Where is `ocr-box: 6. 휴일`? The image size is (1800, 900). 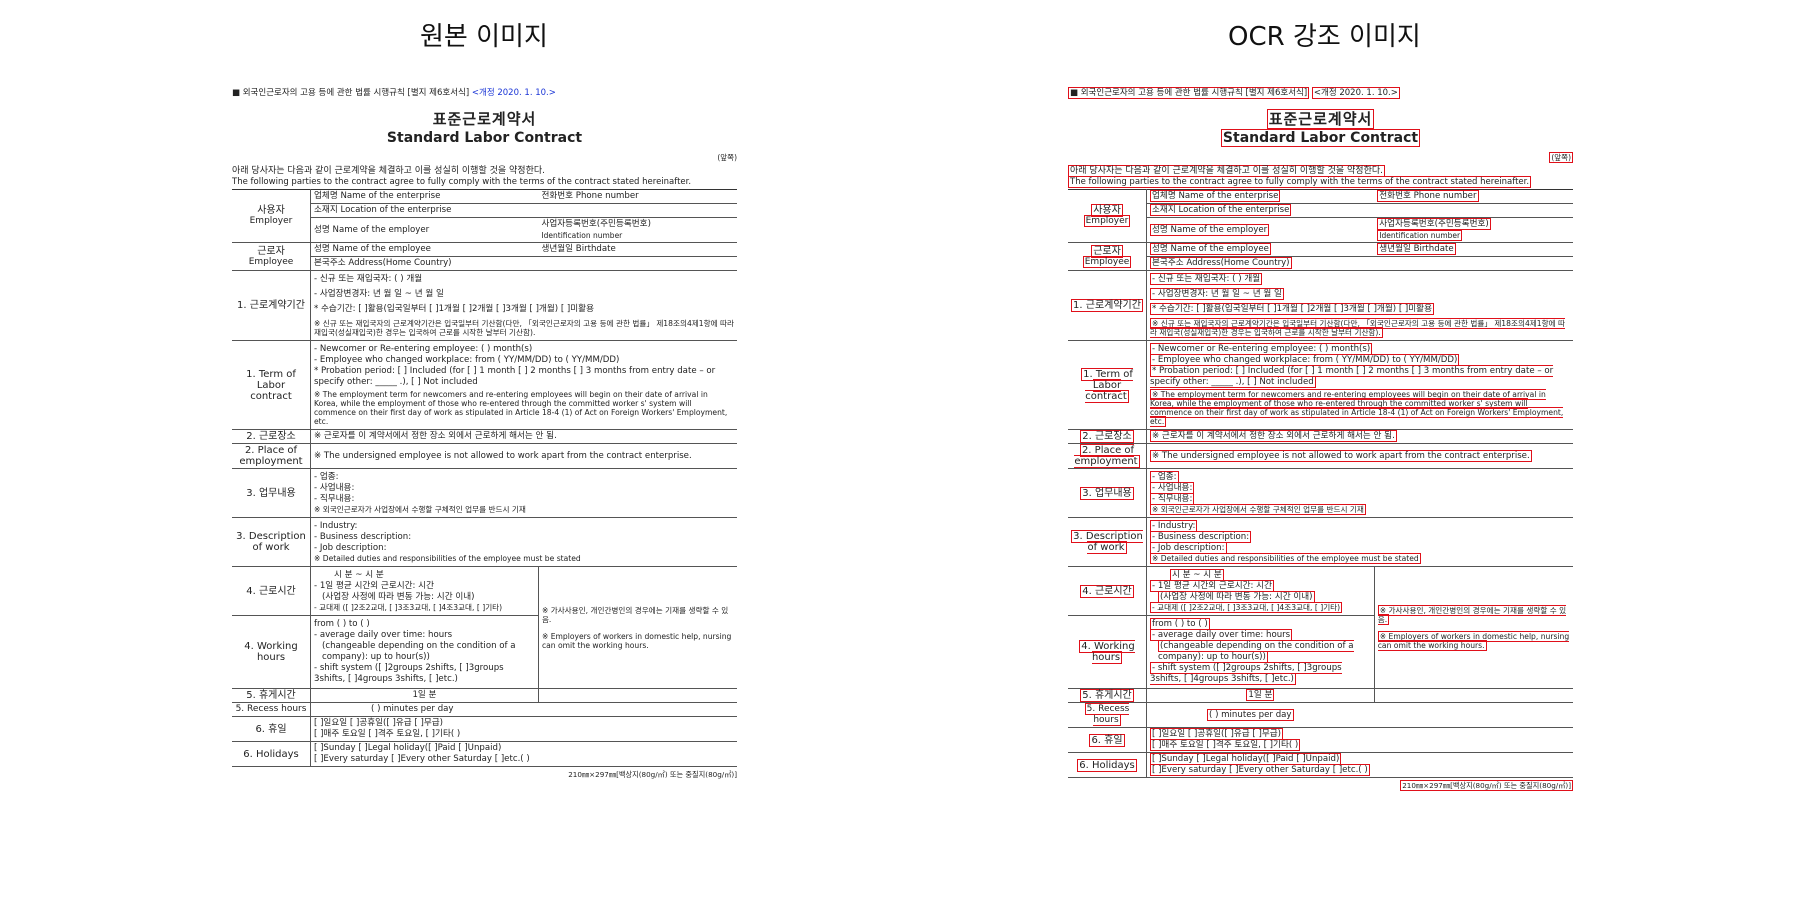
ocr-box: 6. 휴일 is located at coordinates (1107, 740).